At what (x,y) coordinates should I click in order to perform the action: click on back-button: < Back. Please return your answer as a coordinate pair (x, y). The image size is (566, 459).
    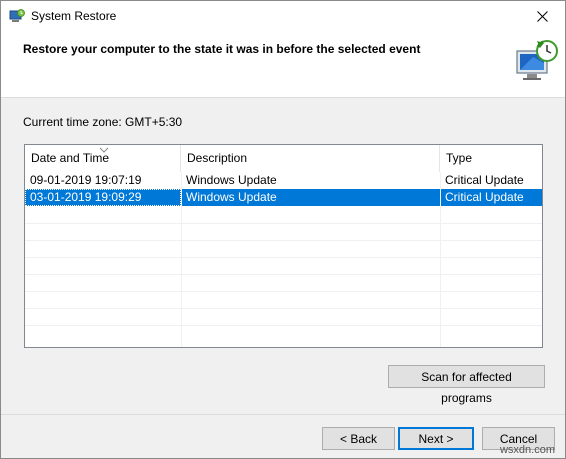
    Looking at the image, I should click on (358, 438).